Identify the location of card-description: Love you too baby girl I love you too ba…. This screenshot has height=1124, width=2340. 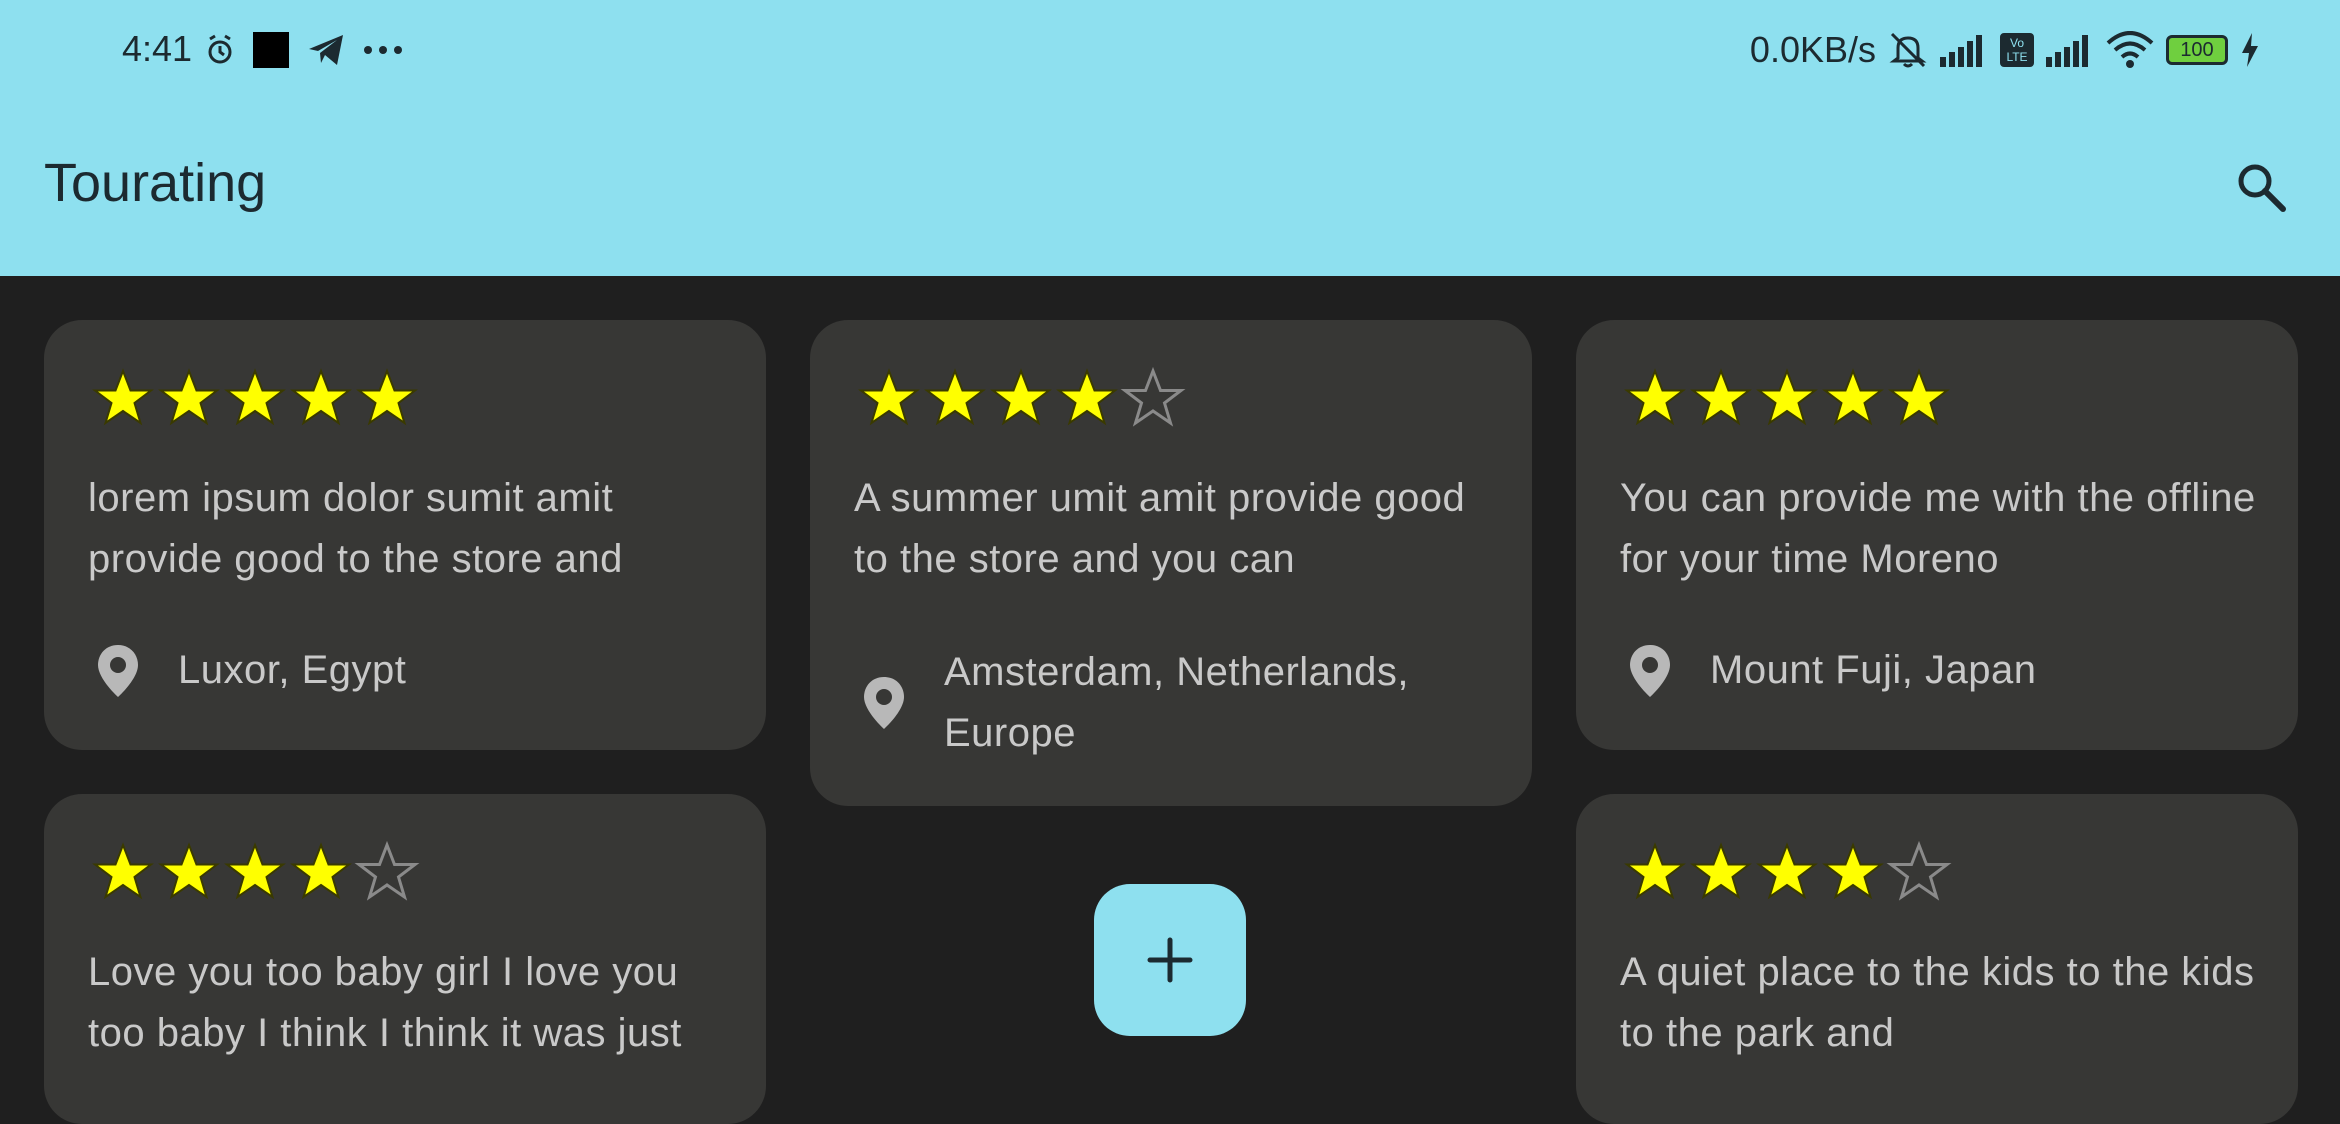
(385, 1002).